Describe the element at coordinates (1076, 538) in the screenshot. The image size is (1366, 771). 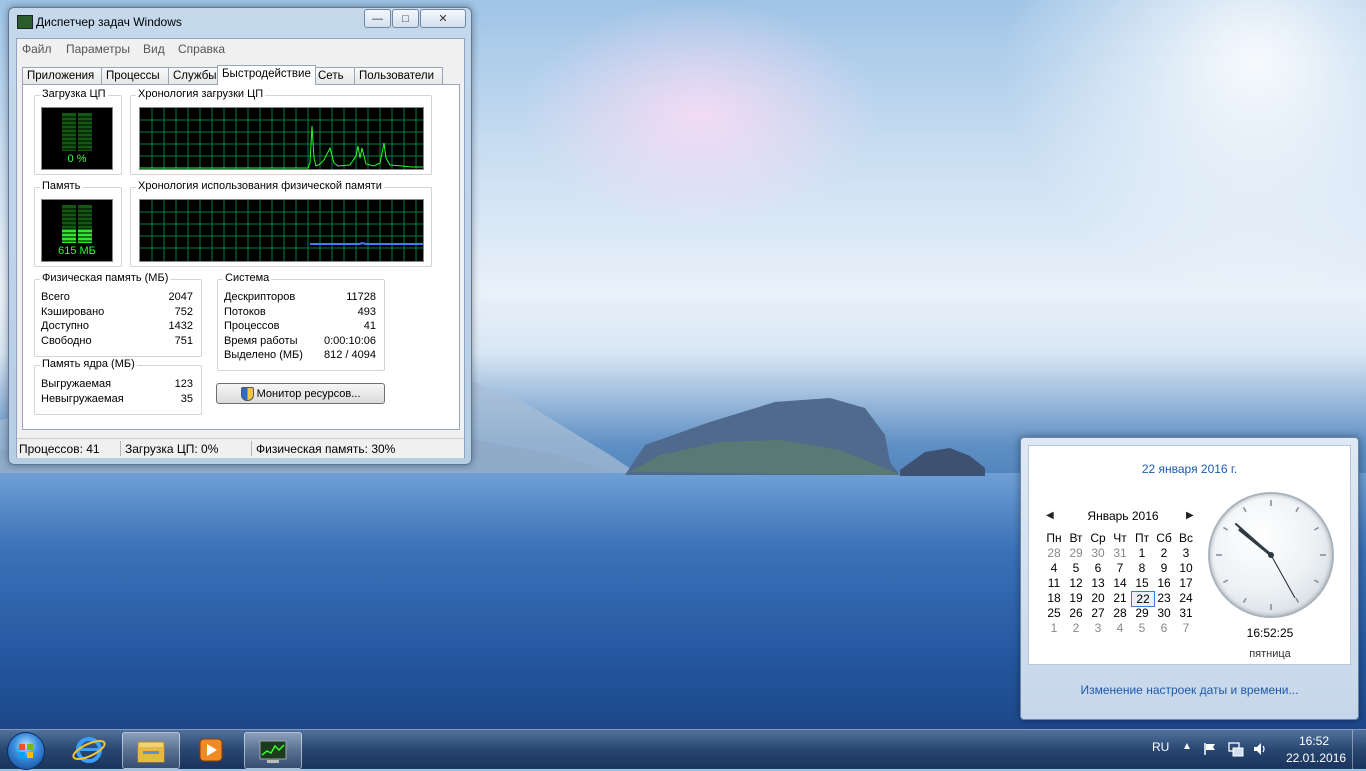
I see `calendar-weekday-header: Вт` at that location.